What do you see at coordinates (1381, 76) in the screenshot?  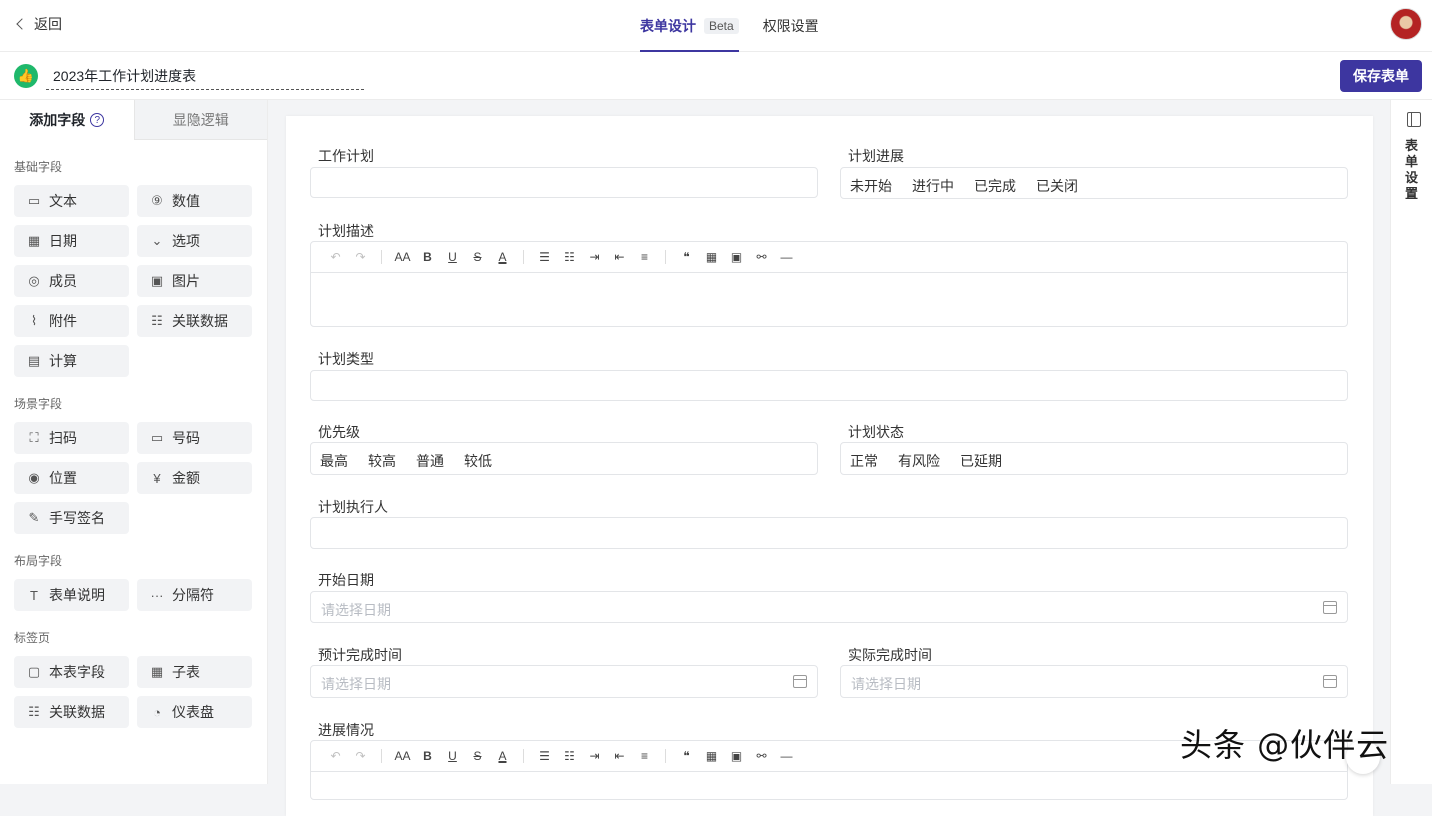 I see `save-form-button: 保存表单` at bounding box center [1381, 76].